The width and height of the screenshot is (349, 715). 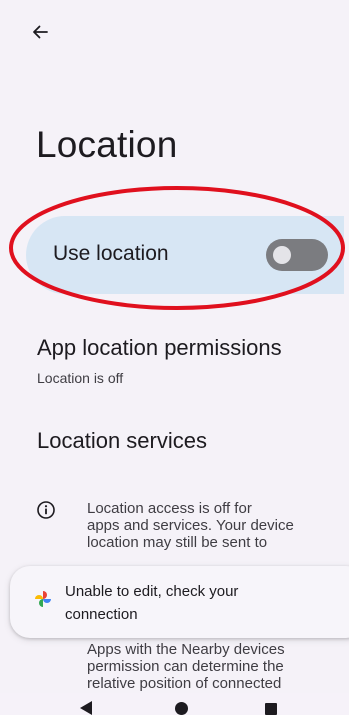 I want to click on nearby-line: relative position of connected, so click(x=184, y=683).